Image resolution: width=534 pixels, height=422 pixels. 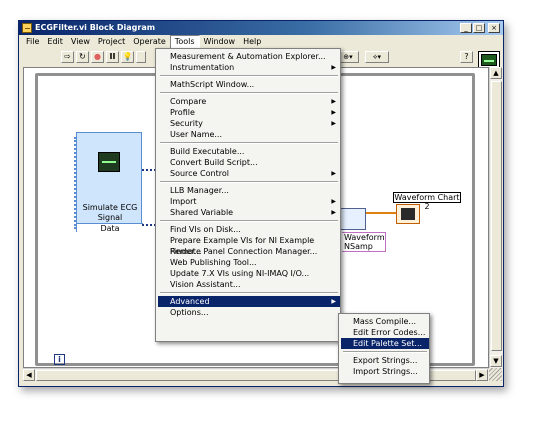 I want to click on data-terminal-label: Data, so click(x=110, y=228).